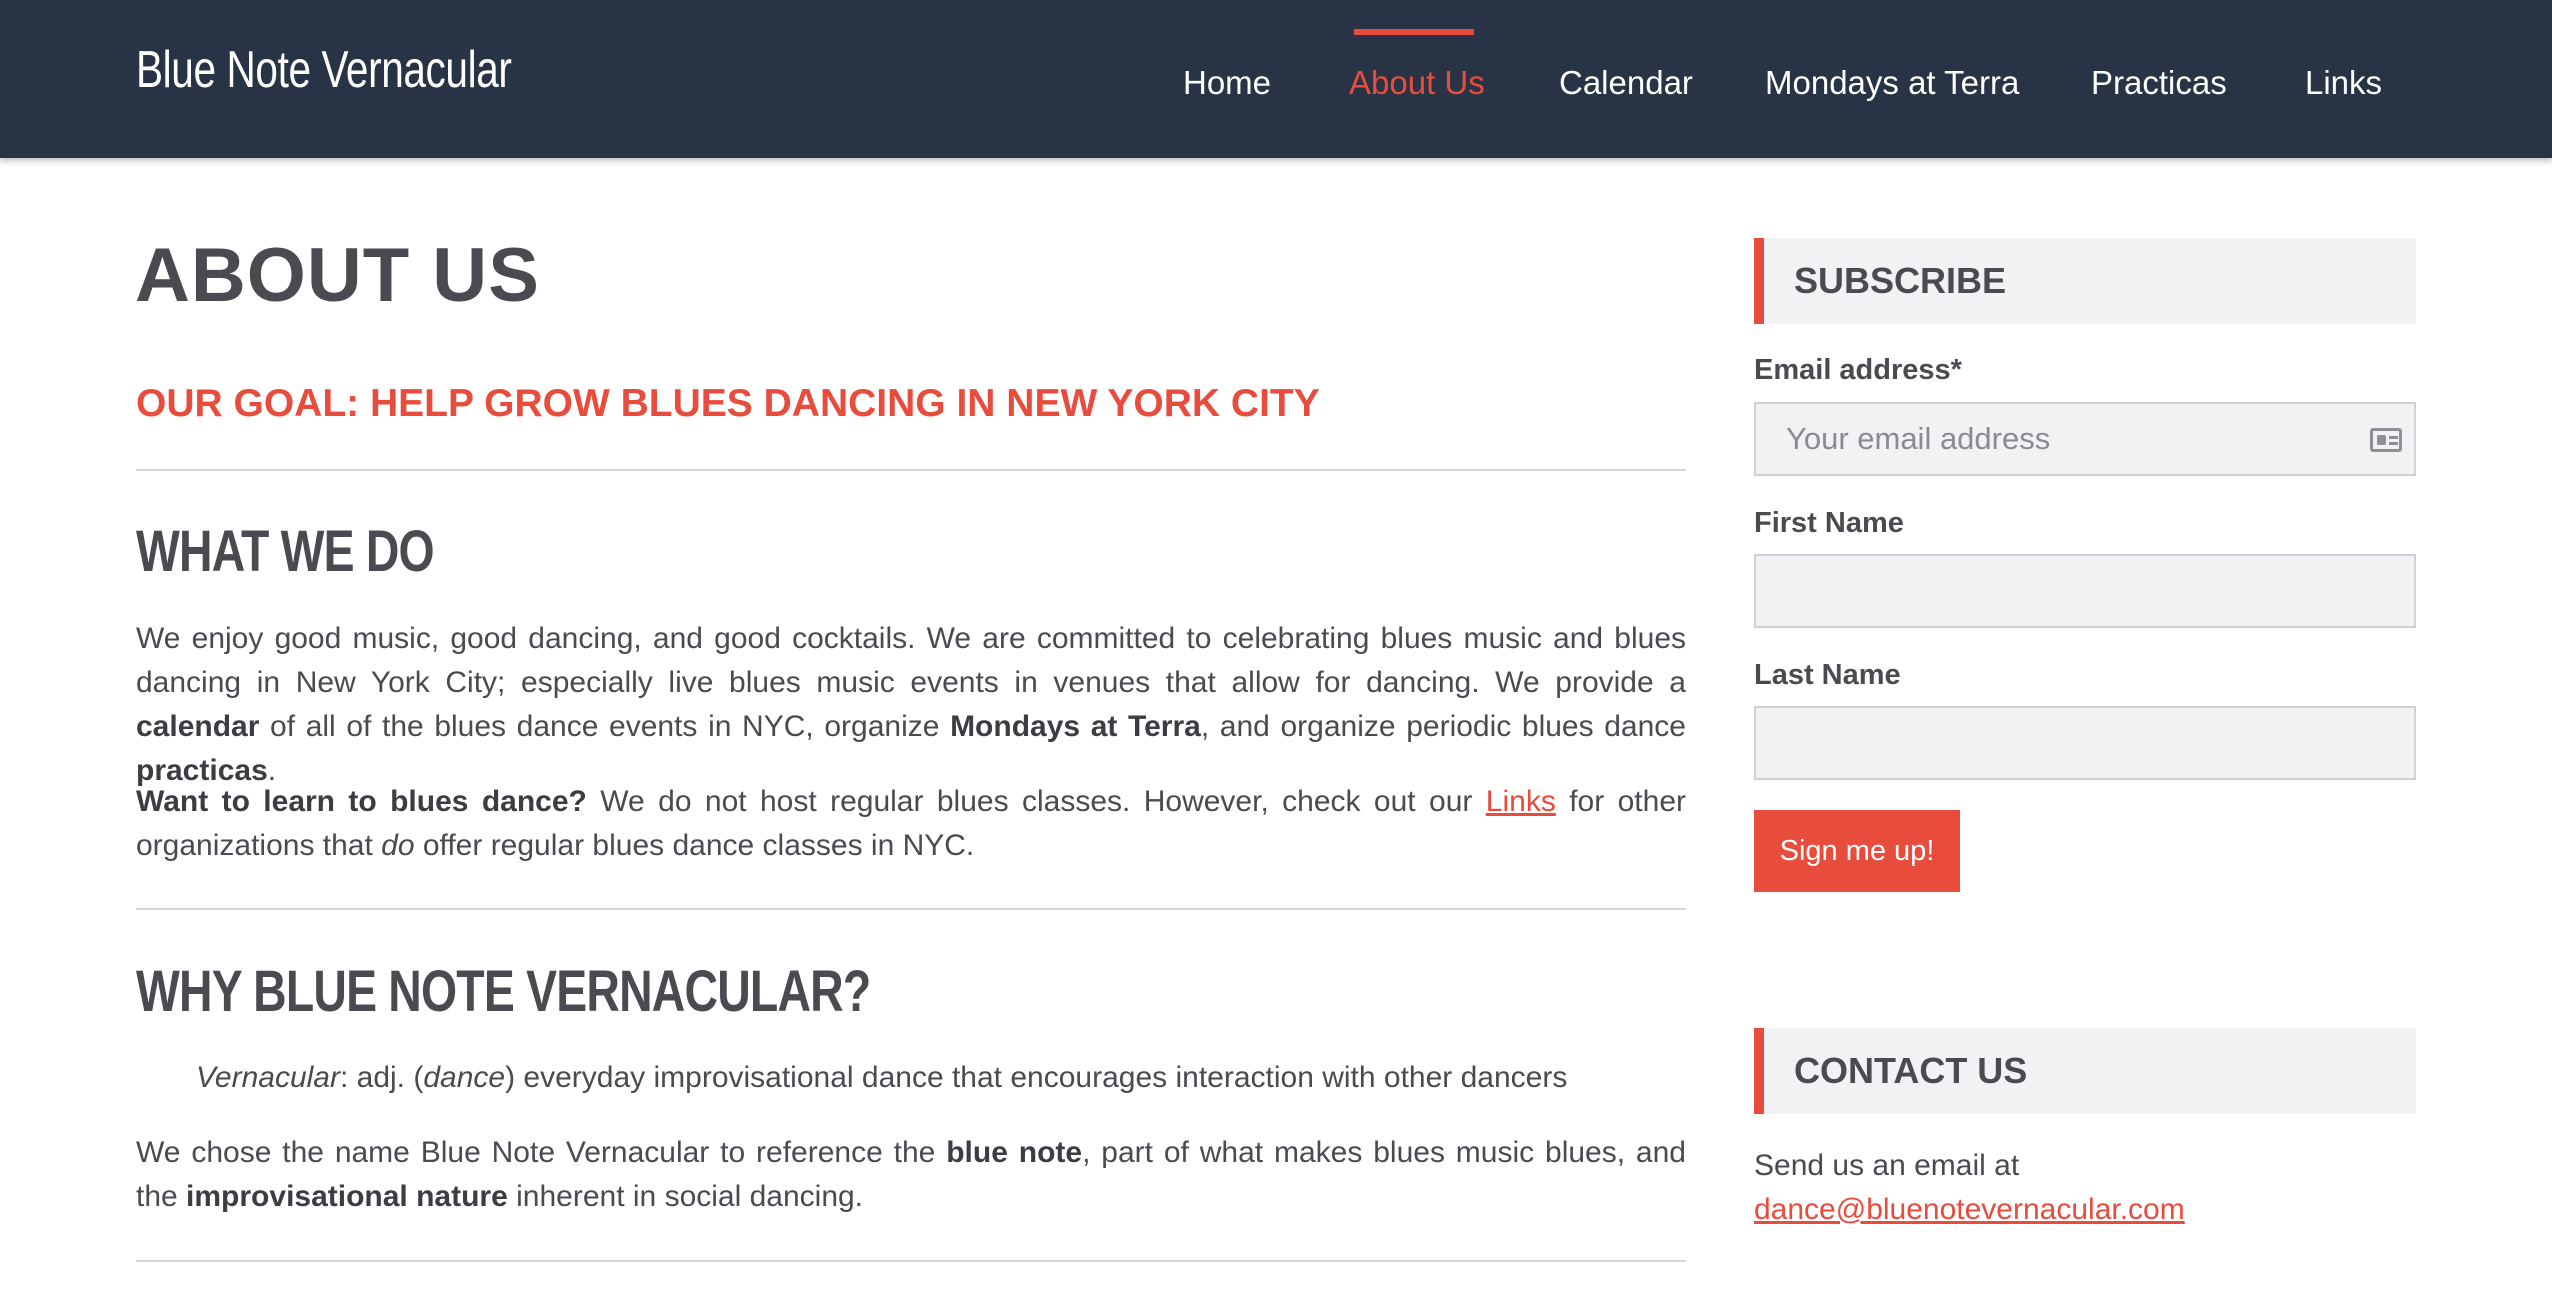 The height and width of the screenshot is (1310, 2552). I want to click on why-heading: WHY BLUE NOTE VERNACULAR?, so click(503, 991).